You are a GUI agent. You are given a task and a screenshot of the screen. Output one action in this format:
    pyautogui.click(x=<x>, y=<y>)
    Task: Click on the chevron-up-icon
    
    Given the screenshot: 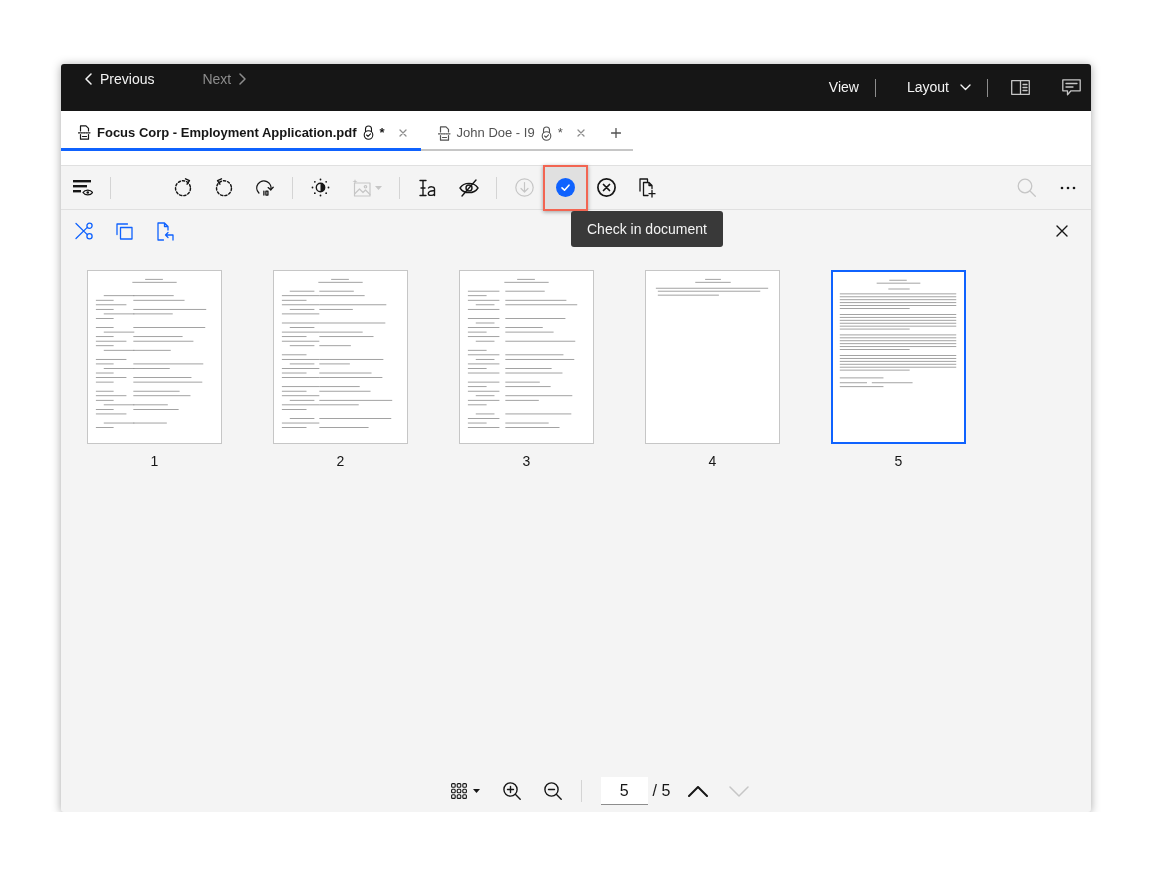 What is the action you would take?
    pyautogui.click(x=697, y=791)
    